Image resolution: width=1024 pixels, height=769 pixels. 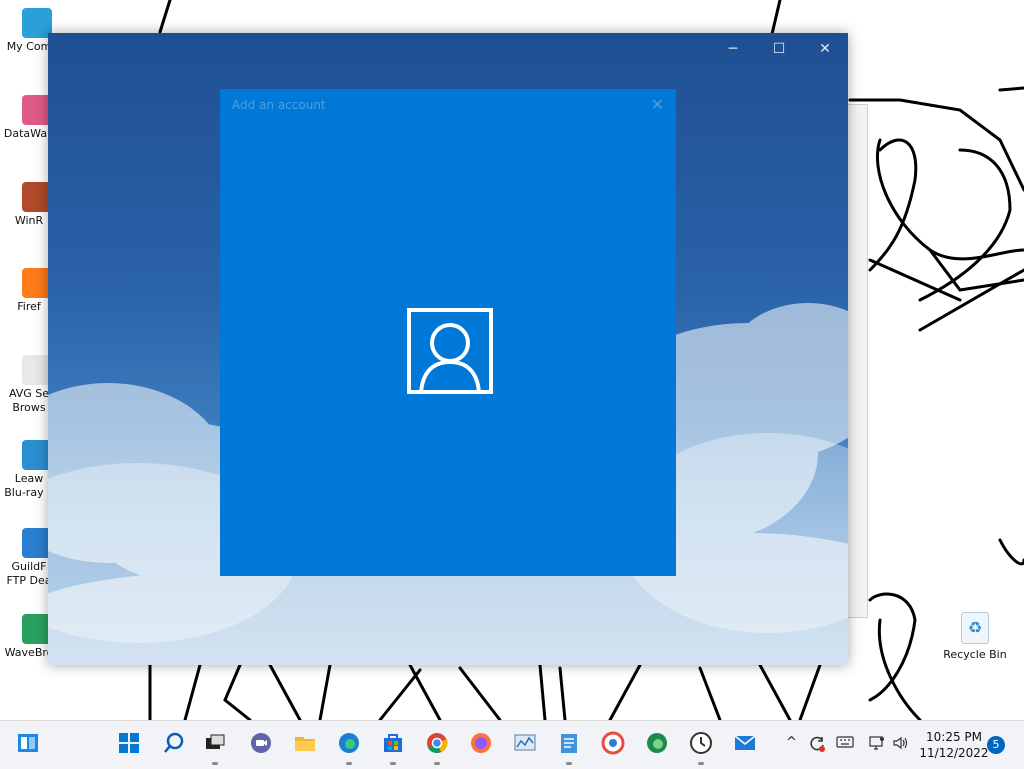 What do you see at coordinates (733, 49) in the screenshot?
I see `minimize-button: ─` at bounding box center [733, 49].